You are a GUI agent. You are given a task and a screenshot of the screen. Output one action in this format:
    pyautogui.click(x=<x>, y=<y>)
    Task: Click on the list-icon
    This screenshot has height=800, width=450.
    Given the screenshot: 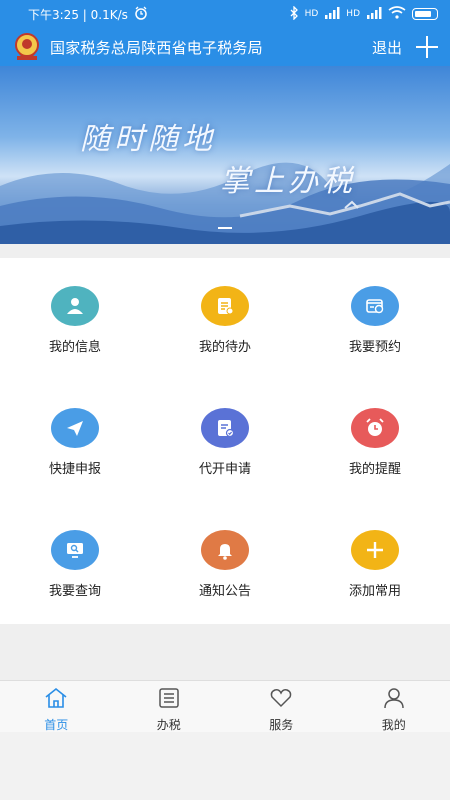 What is the action you would take?
    pyautogui.click(x=169, y=700)
    